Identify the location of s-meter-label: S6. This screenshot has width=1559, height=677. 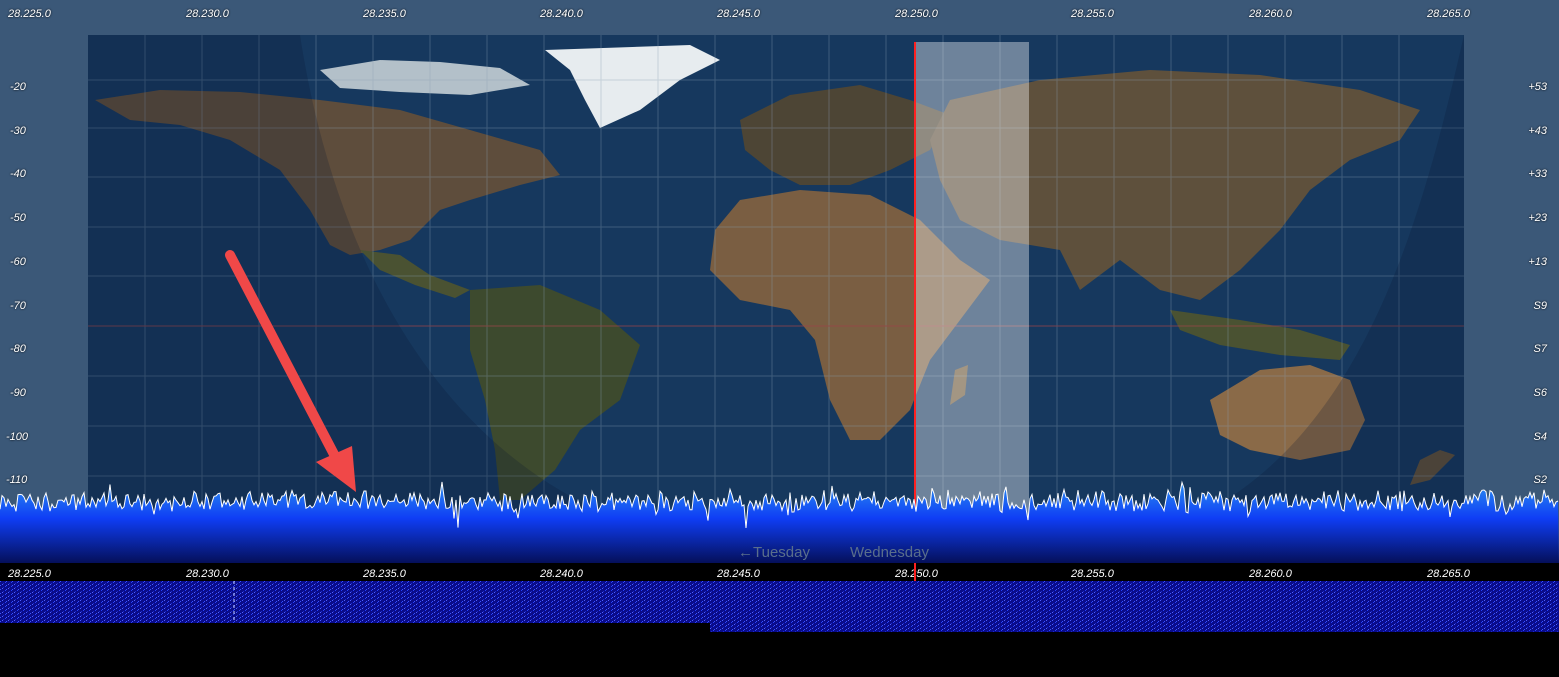
(1540, 393).